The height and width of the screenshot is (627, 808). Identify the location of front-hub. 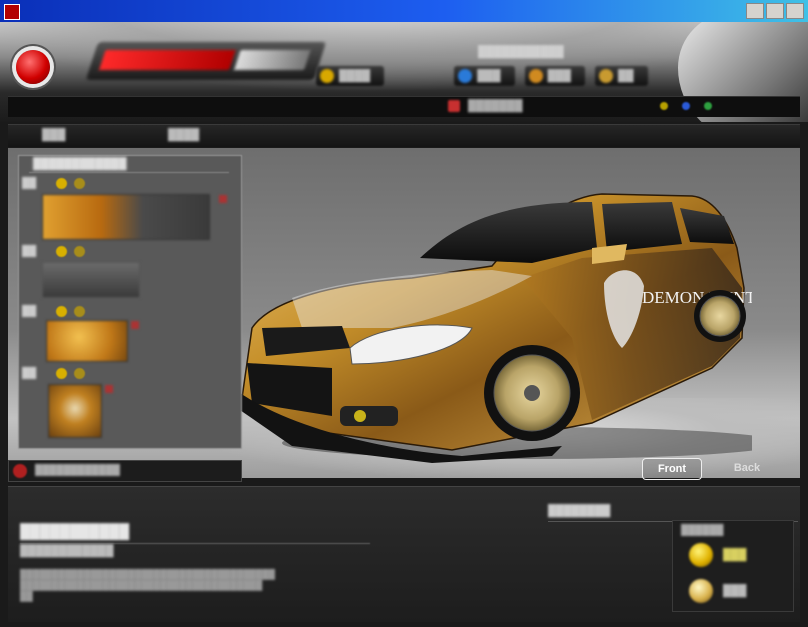
(532, 393).